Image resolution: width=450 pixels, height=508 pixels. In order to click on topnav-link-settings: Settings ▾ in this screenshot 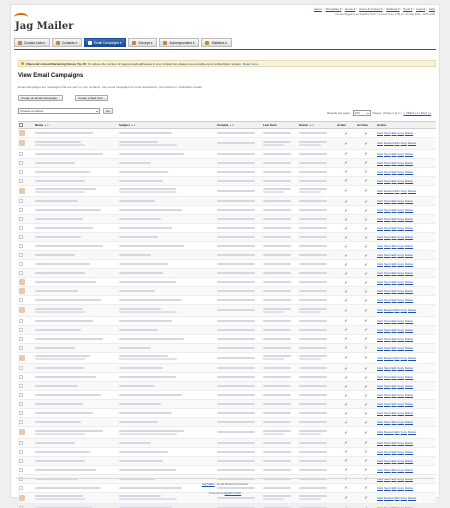, I will do `click(392, 9)`.